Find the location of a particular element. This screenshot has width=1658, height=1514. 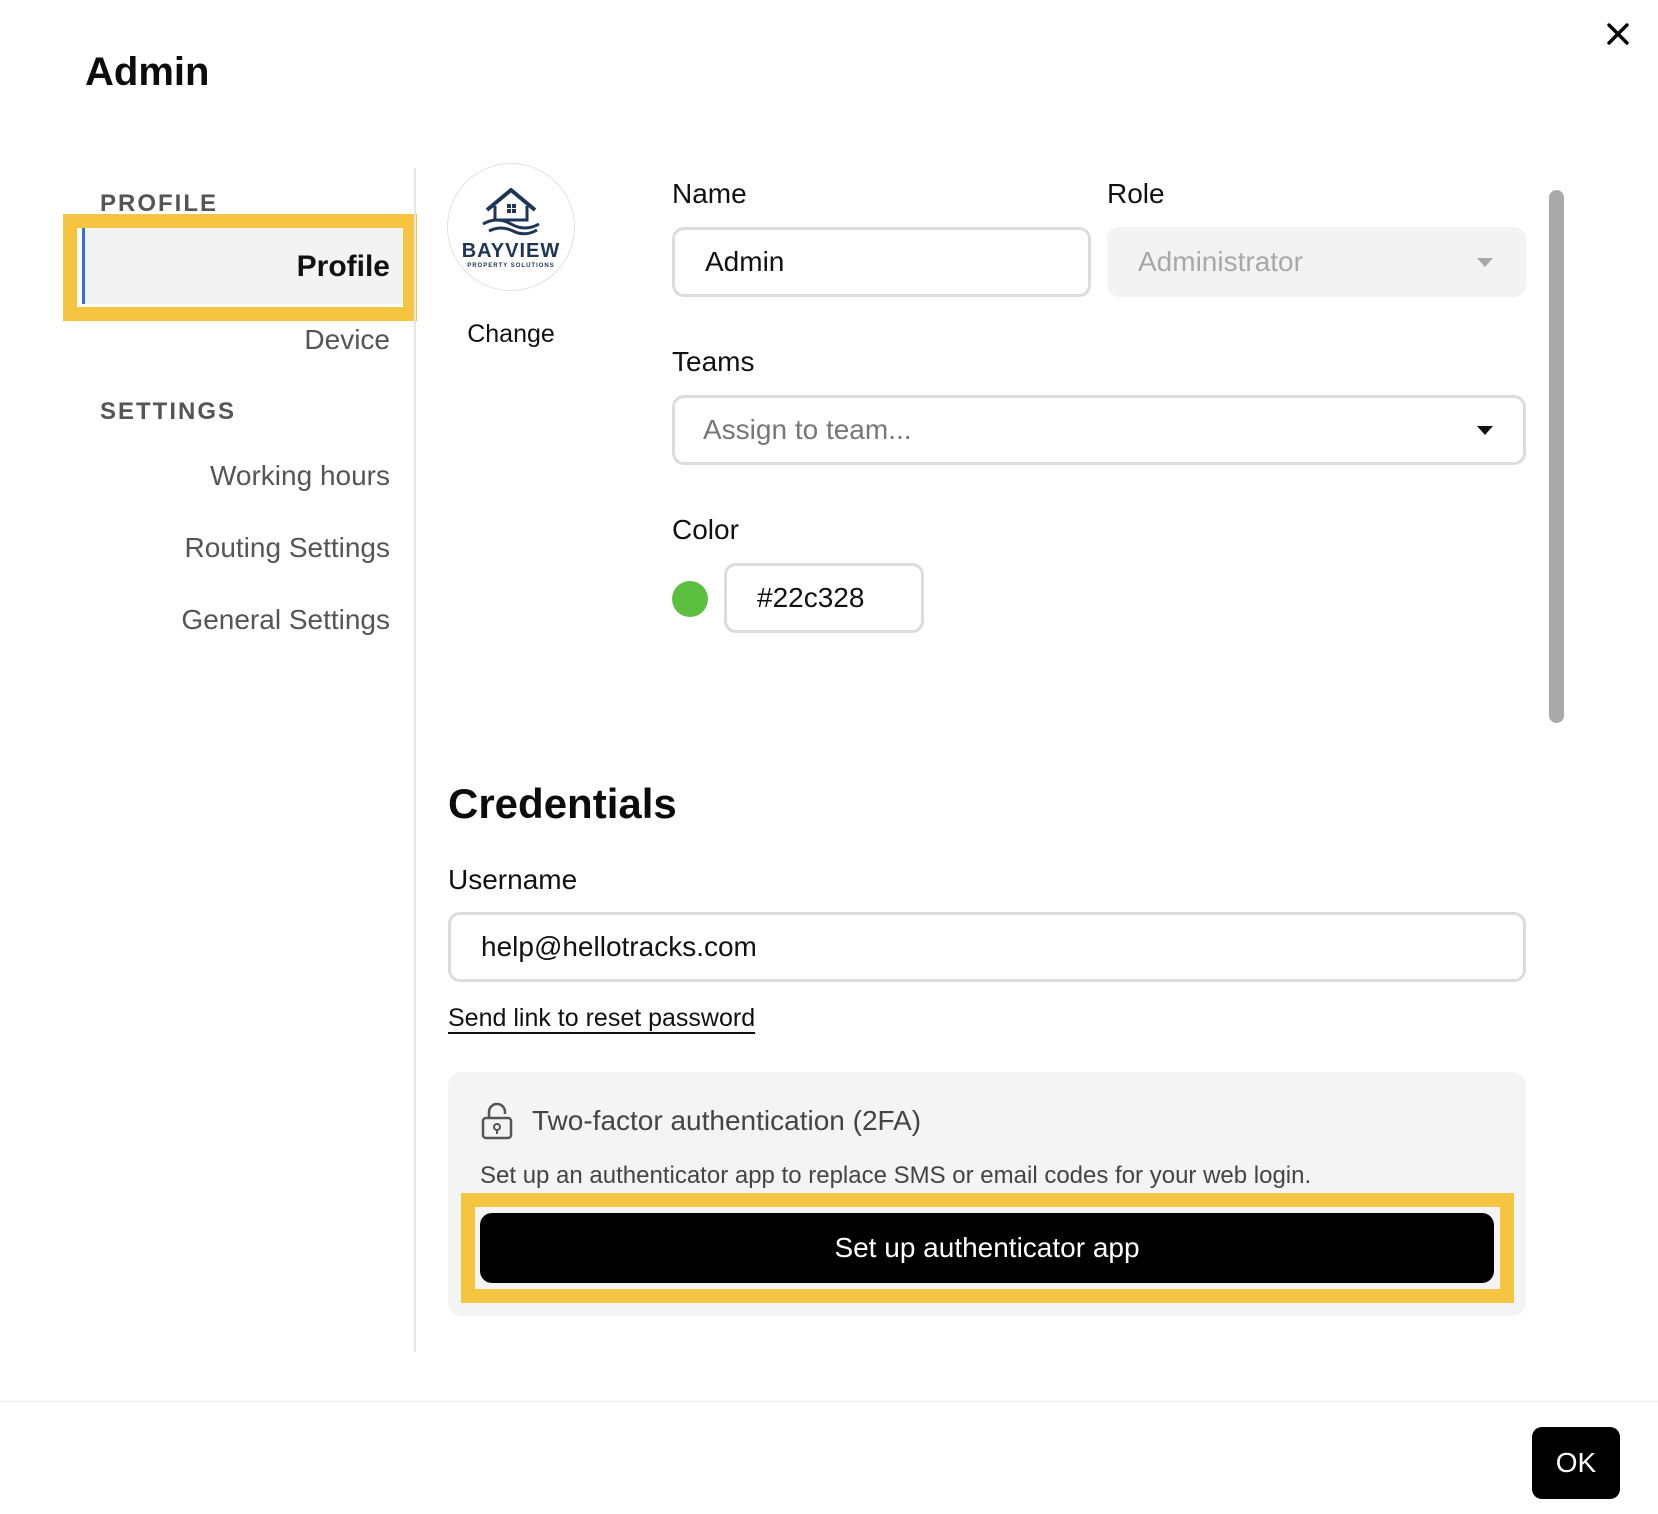

footer-divider is located at coordinates (829, 1401).